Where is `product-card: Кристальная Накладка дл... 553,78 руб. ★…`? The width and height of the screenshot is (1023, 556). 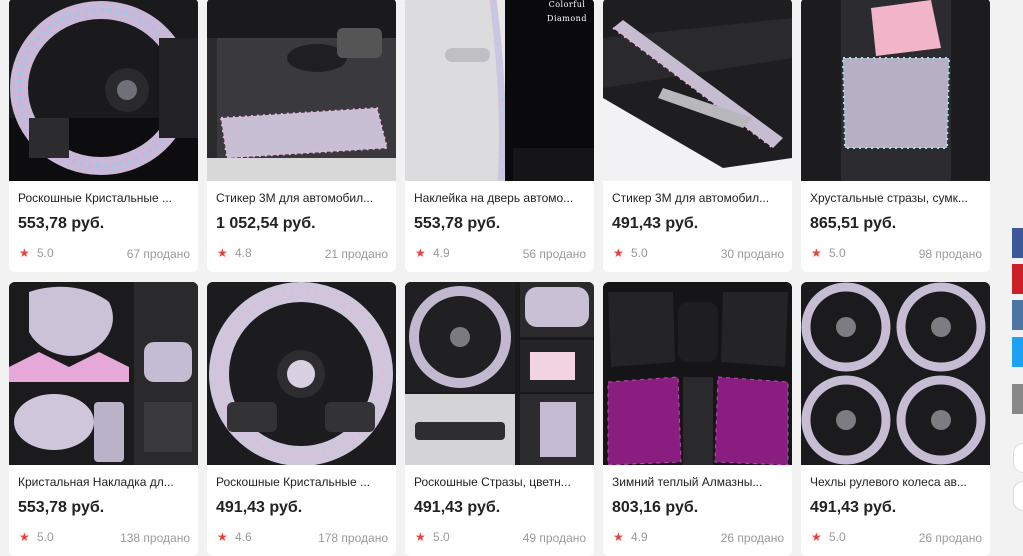 product-card: Кристальная Накладка дл... 553,78 руб. ★… is located at coordinates (103, 419).